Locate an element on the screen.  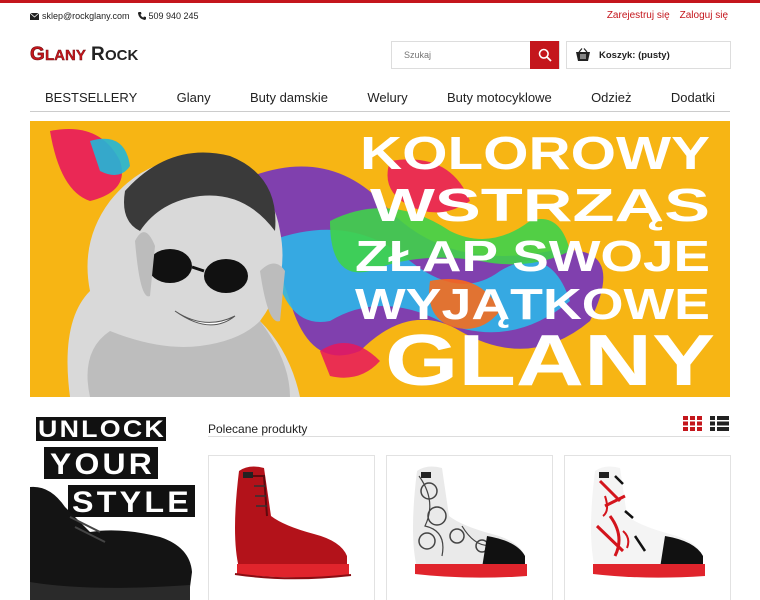
banner-line-2: WSTRZĄS is located at coordinates (540, 205).